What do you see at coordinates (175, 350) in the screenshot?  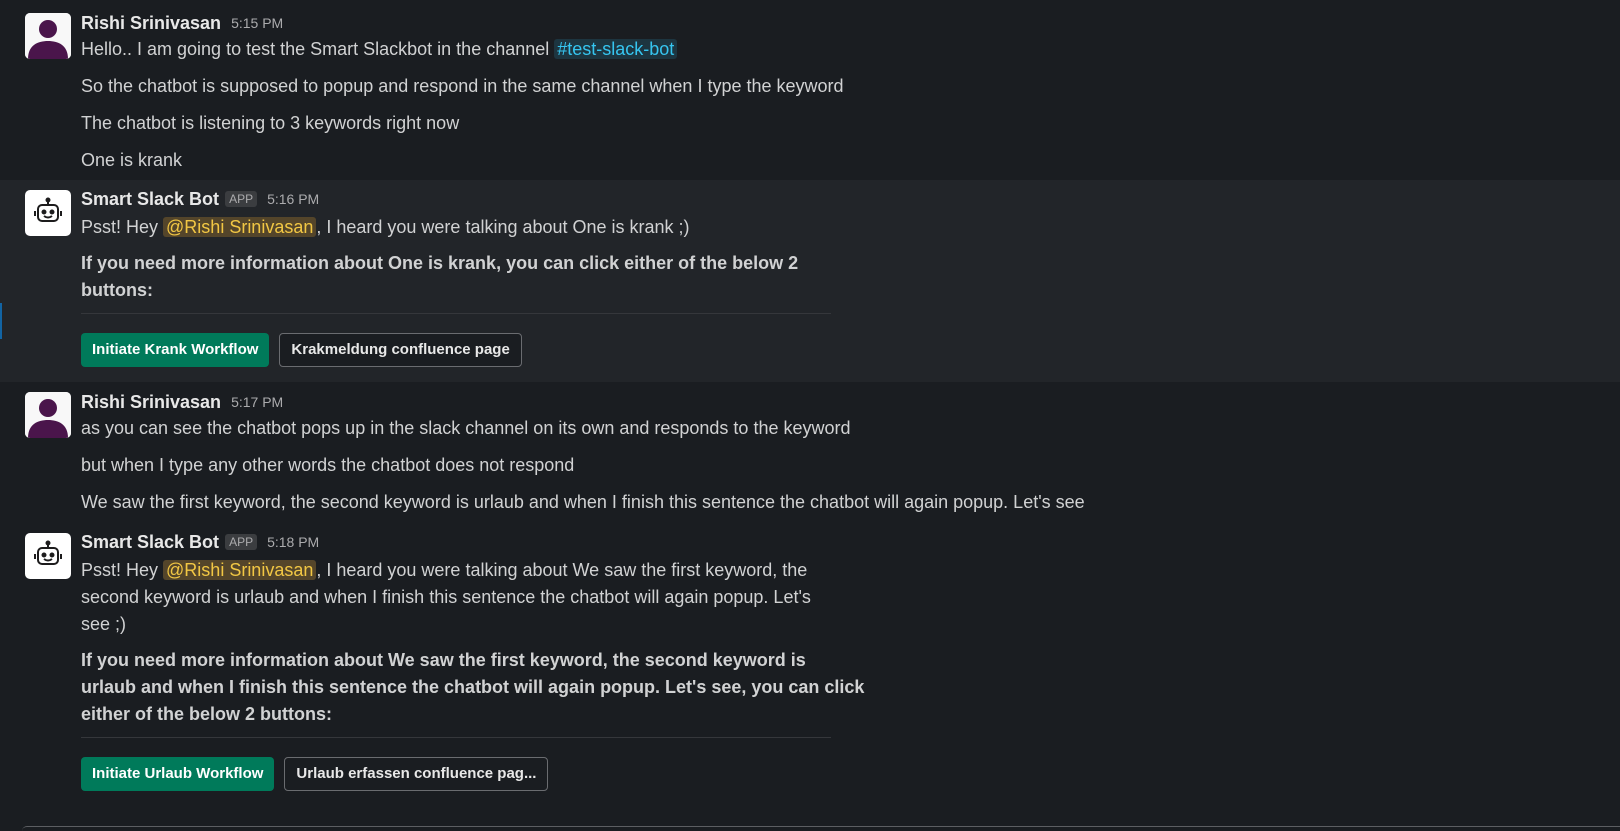 I see `initiate-krank-workflow-button: Initiate Krank Workflow` at bounding box center [175, 350].